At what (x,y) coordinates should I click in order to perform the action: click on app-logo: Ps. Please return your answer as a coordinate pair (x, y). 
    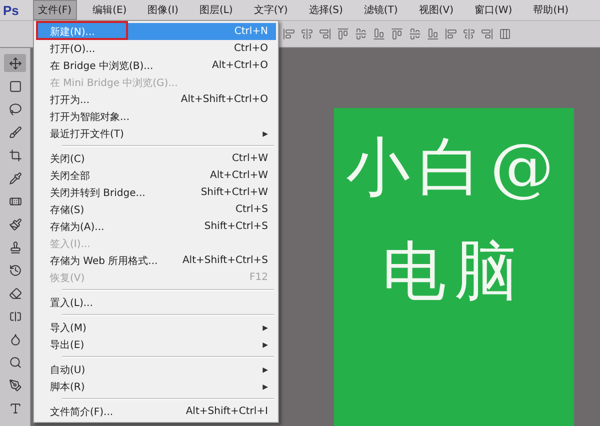
    Looking at the image, I should click on (11, 10).